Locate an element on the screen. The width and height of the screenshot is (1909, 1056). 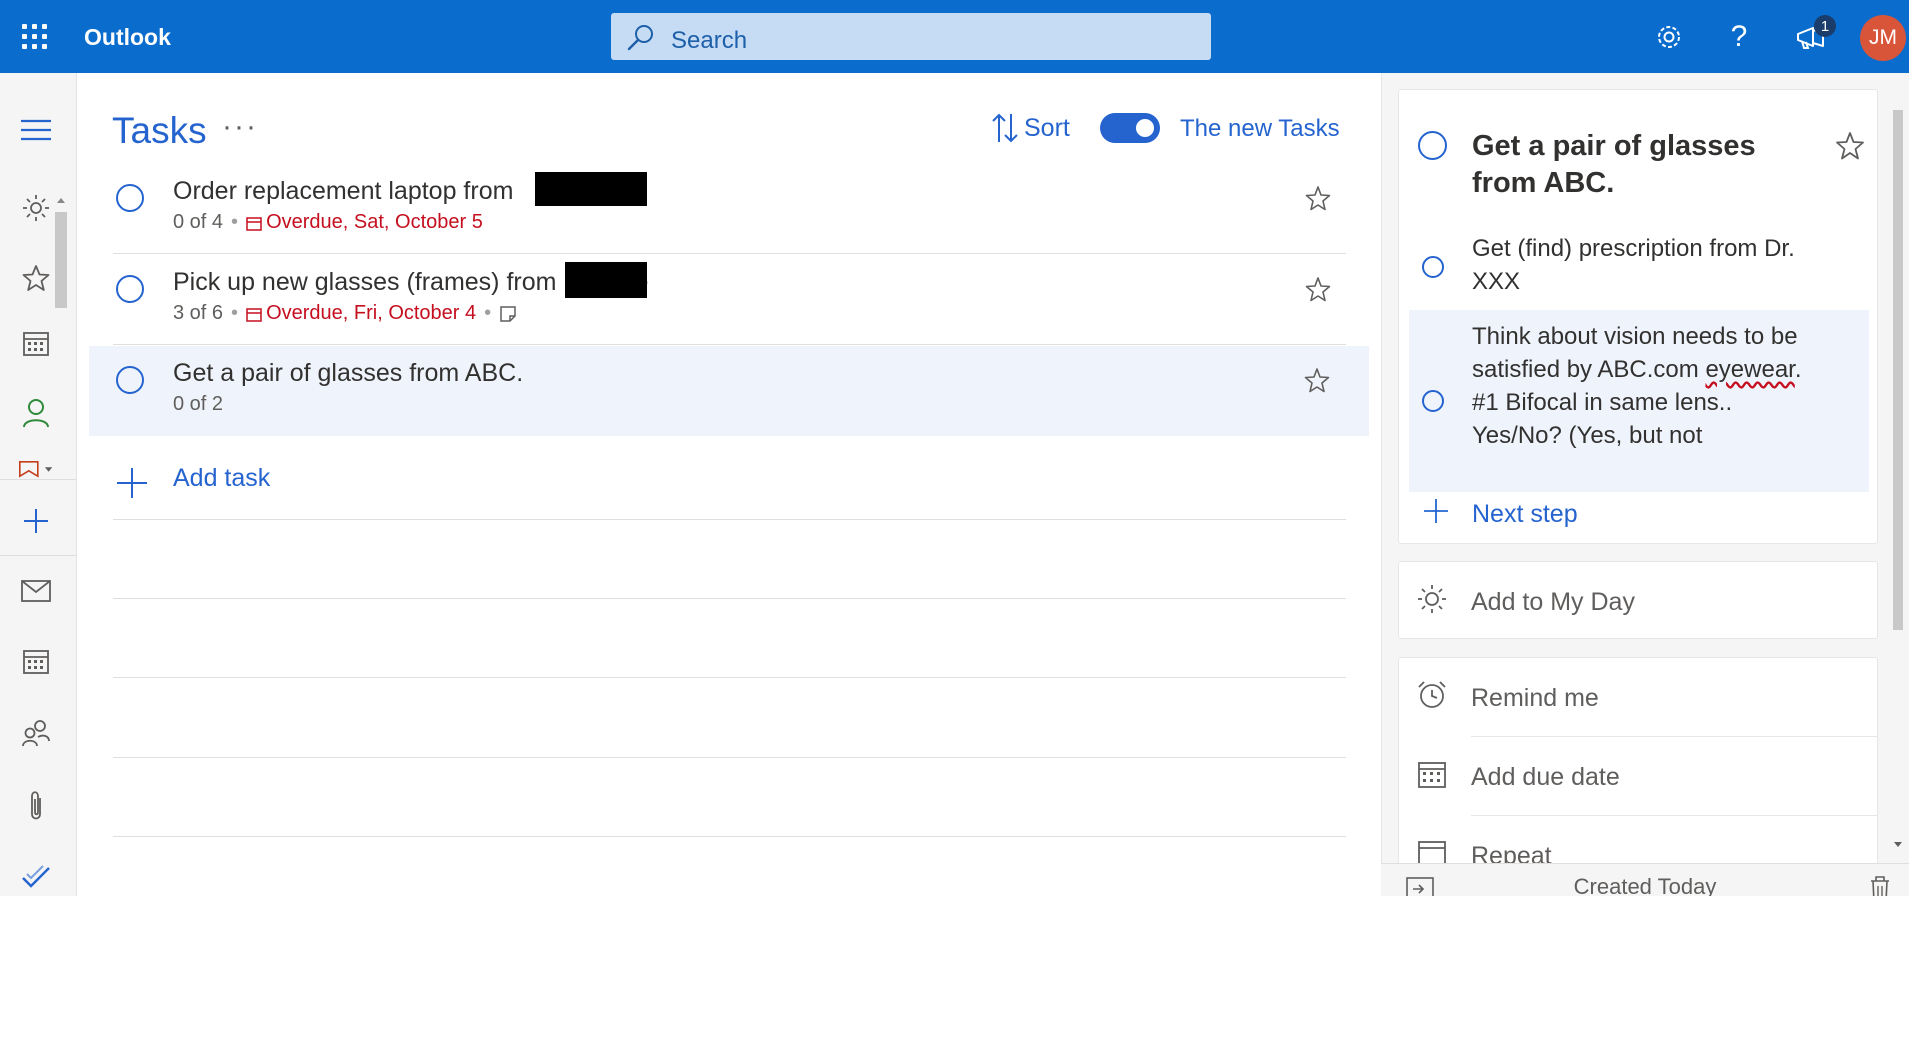
add-task-input: Add task is located at coordinates (729, 489).